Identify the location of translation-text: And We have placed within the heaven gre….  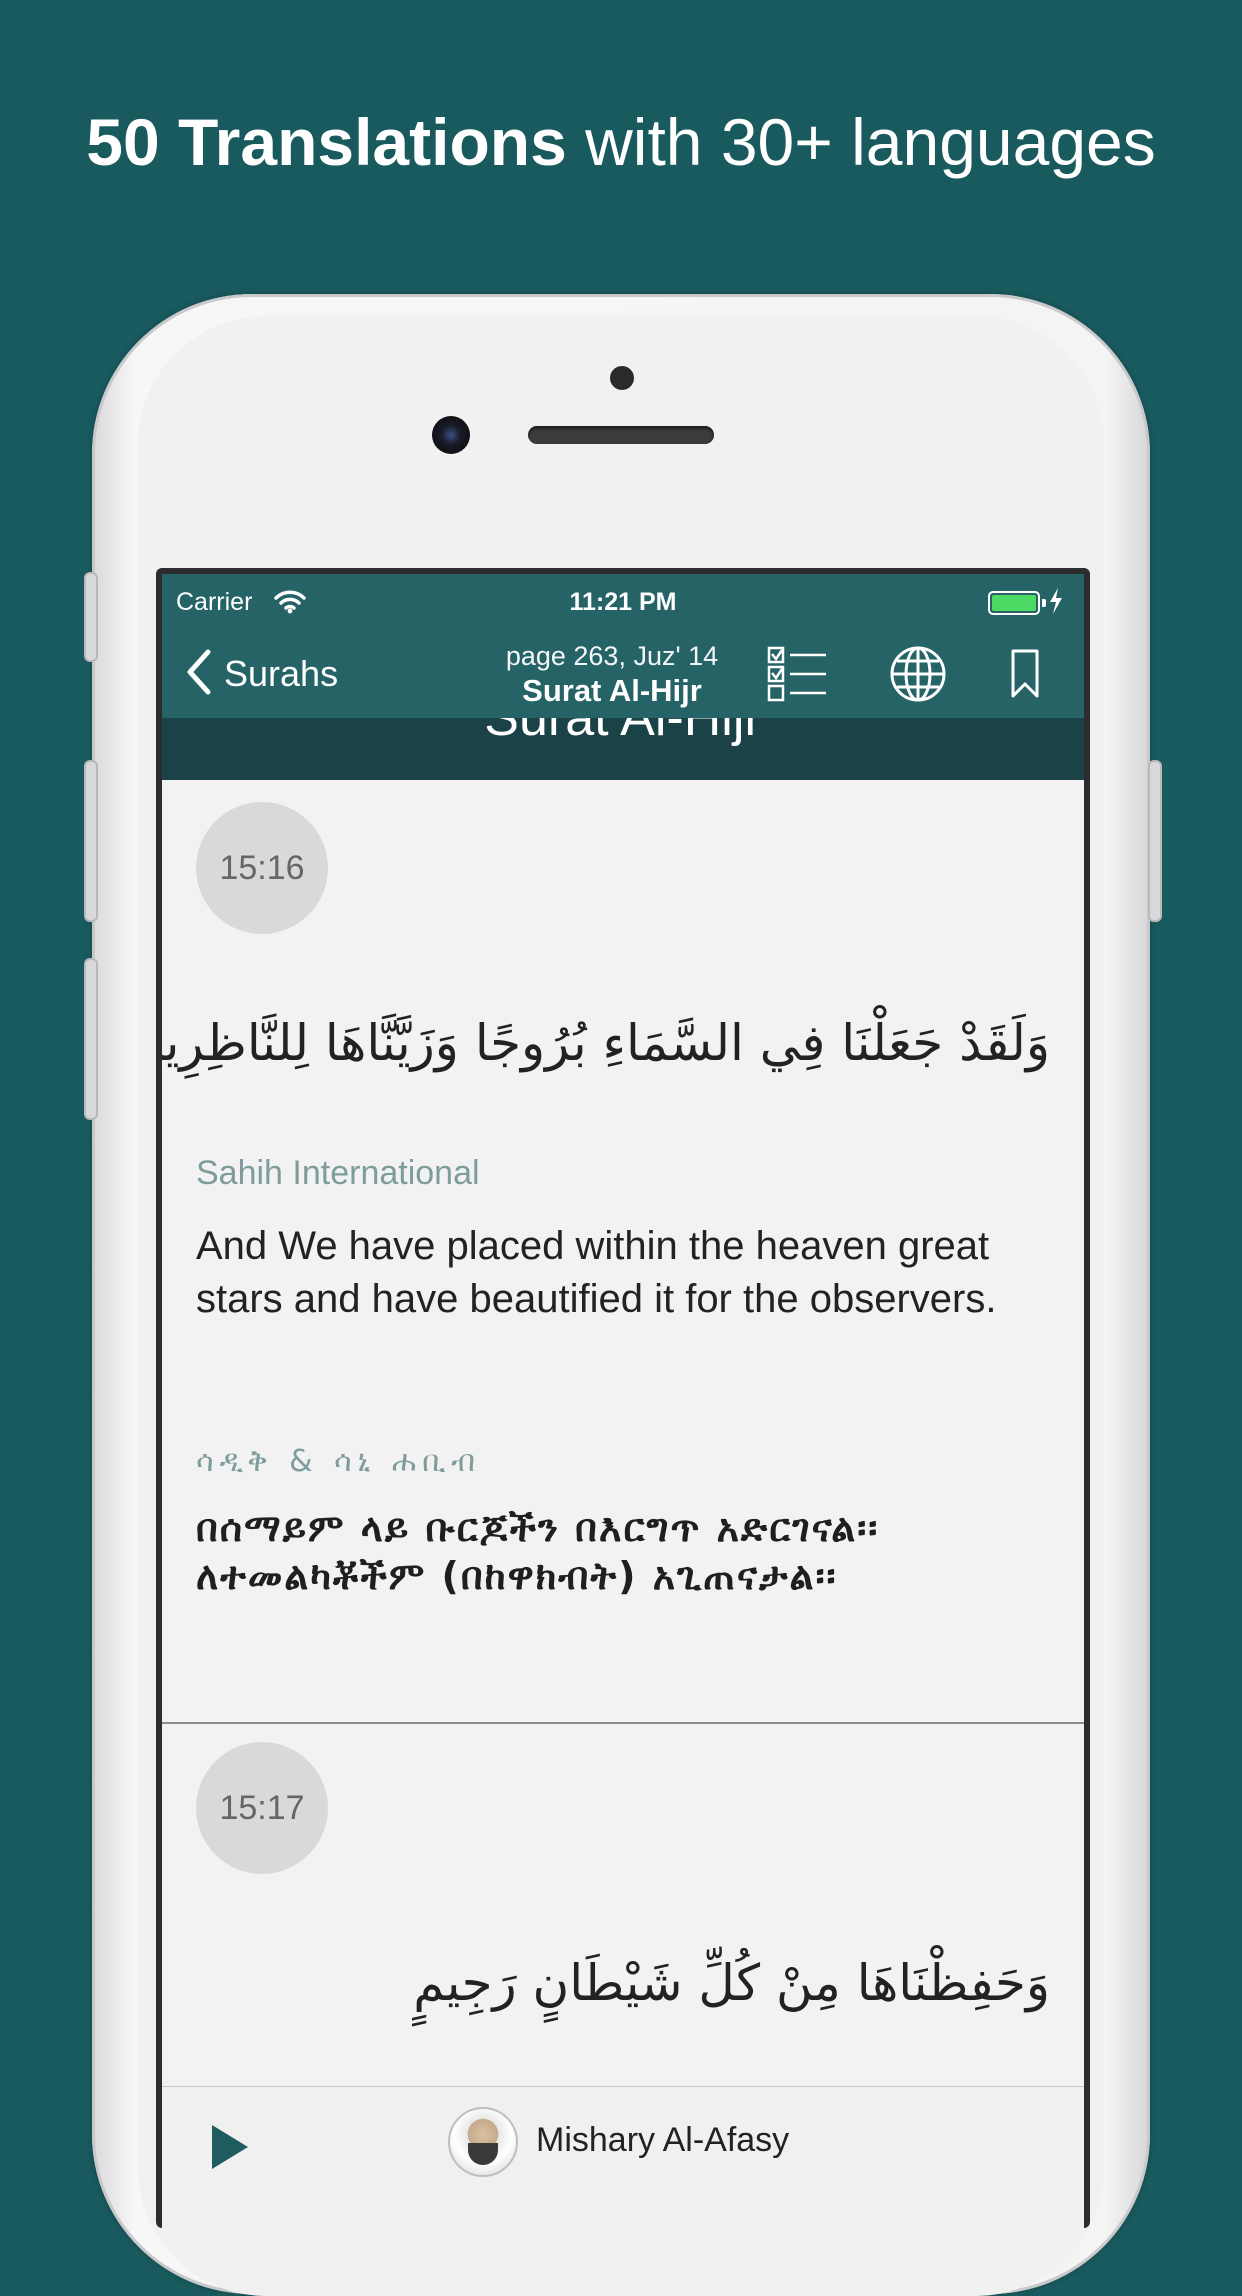
(596, 1272).